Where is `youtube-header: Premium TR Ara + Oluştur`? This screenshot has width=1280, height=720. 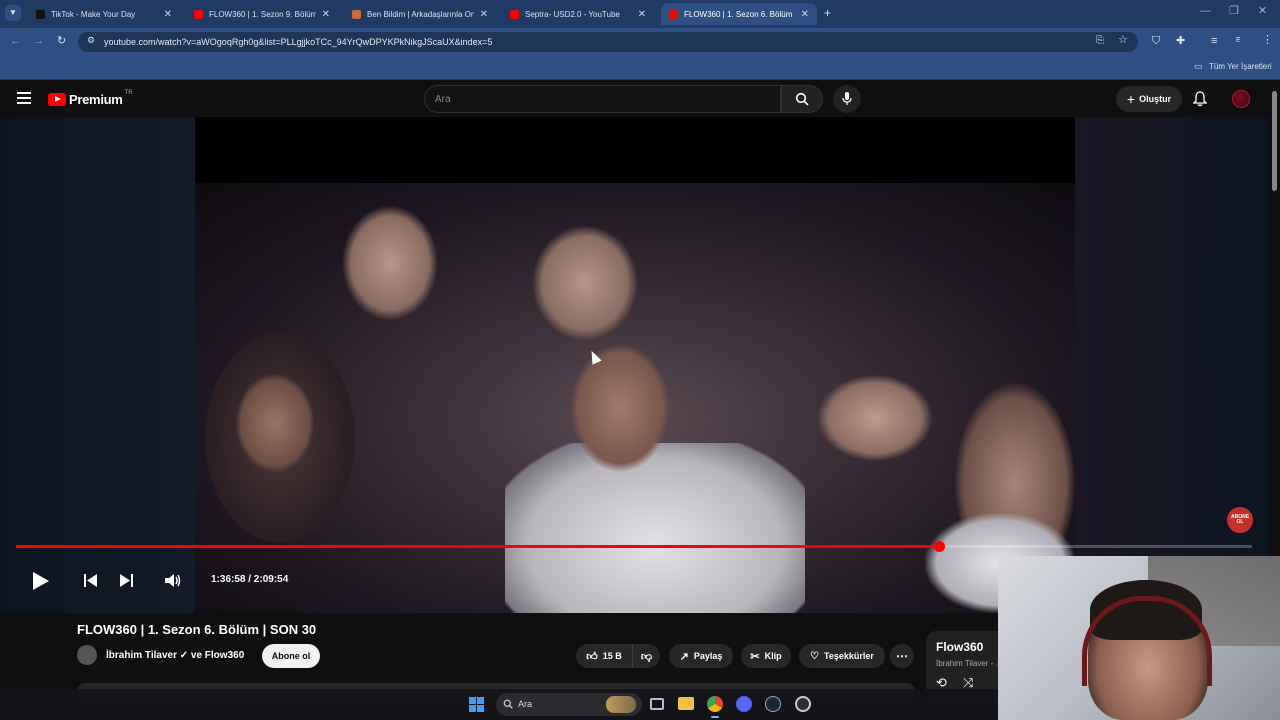
youtube-header: Premium TR Ara + Oluştur is located at coordinates (640, 99).